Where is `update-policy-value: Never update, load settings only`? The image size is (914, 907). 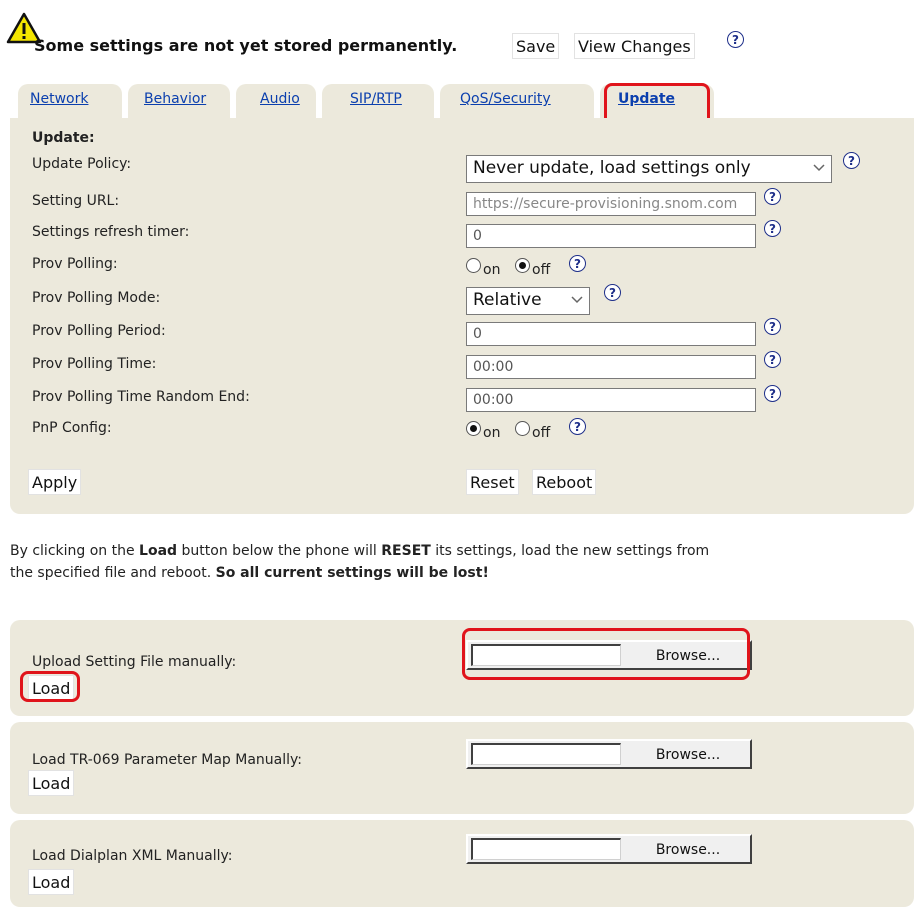 update-policy-value: Never update, load settings only is located at coordinates (612, 168).